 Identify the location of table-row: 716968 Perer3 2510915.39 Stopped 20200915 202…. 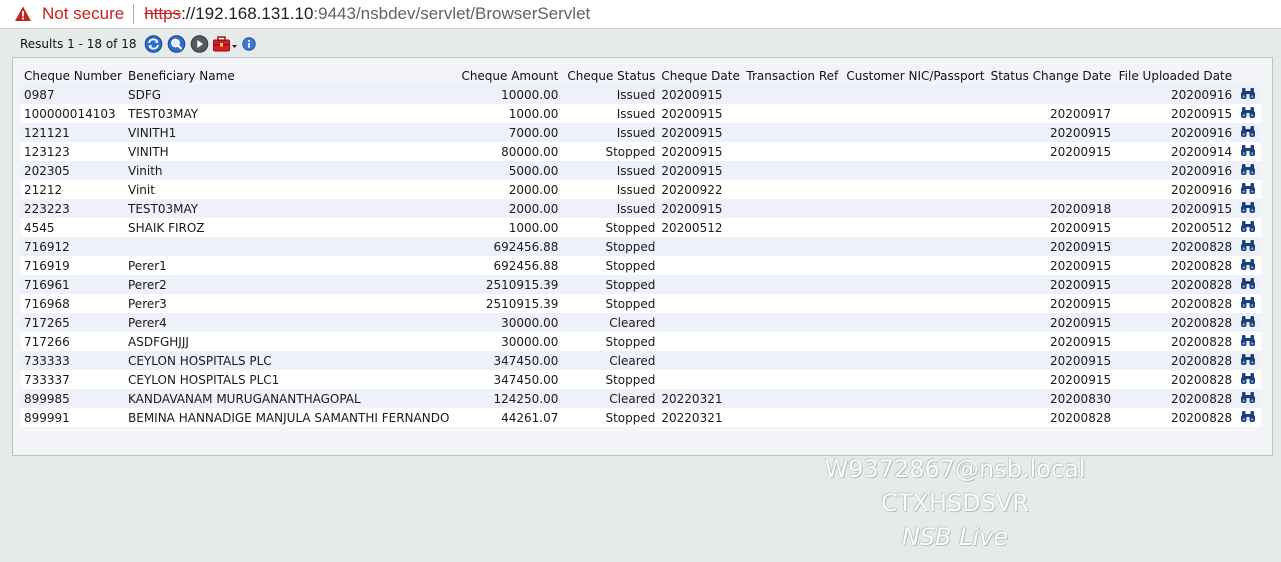
(641, 303).